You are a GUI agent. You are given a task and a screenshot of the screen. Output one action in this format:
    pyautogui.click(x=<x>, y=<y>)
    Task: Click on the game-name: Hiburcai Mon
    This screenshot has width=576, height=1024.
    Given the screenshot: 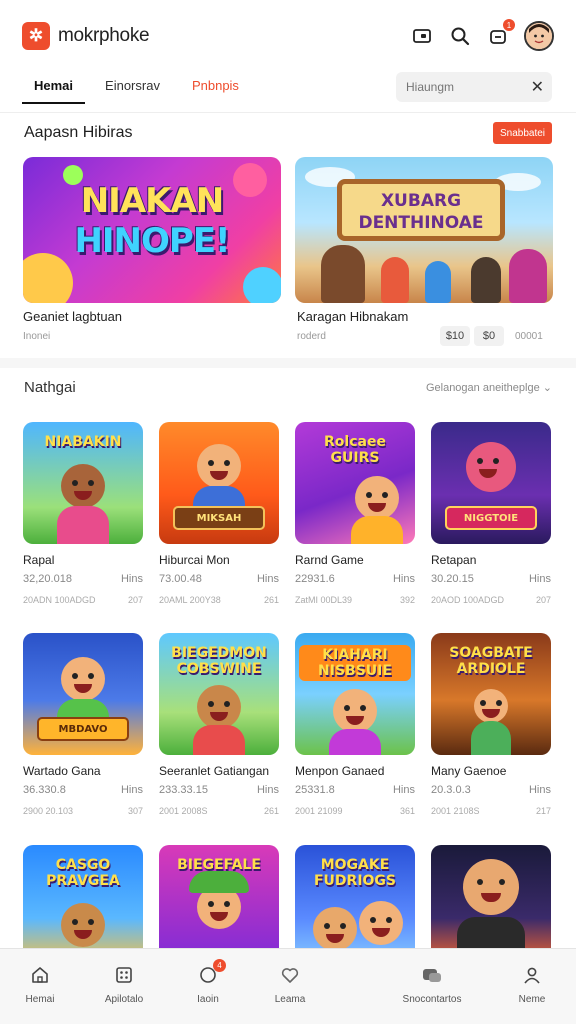 What is the action you would take?
    pyautogui.click(x=194, y=560)
    